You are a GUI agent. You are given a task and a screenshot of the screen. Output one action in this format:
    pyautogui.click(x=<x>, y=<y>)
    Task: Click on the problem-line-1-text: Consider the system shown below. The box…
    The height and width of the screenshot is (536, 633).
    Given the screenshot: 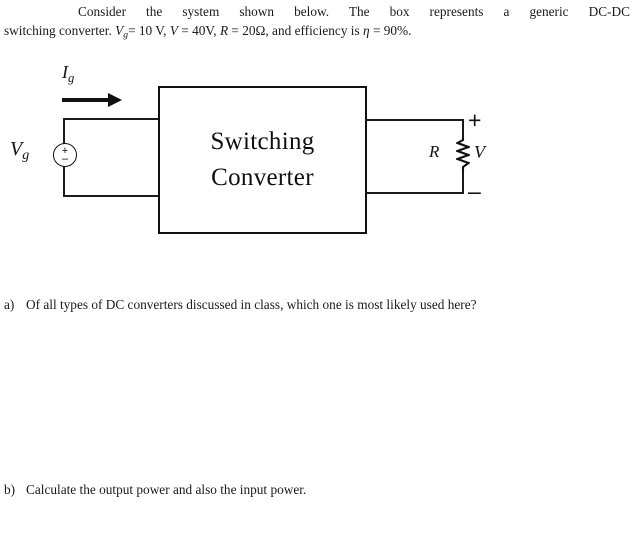 What is the action you would take?
    pyautogui.click(x=354, y=11)
    